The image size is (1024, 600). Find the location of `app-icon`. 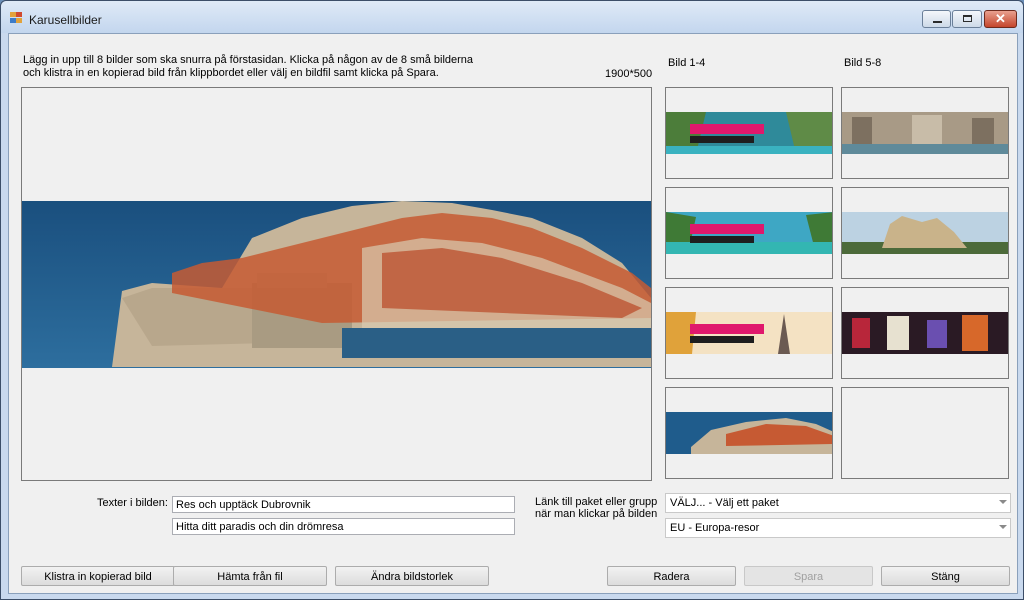

app-icon is located at coordinates (16, 17).